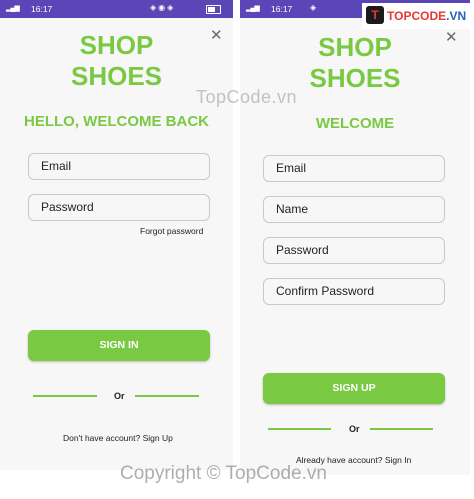 This screenshot has width=474, height=499. Describe the element at coordinates (213, 9) in the screenshot. I see `battery-icon` at that location.